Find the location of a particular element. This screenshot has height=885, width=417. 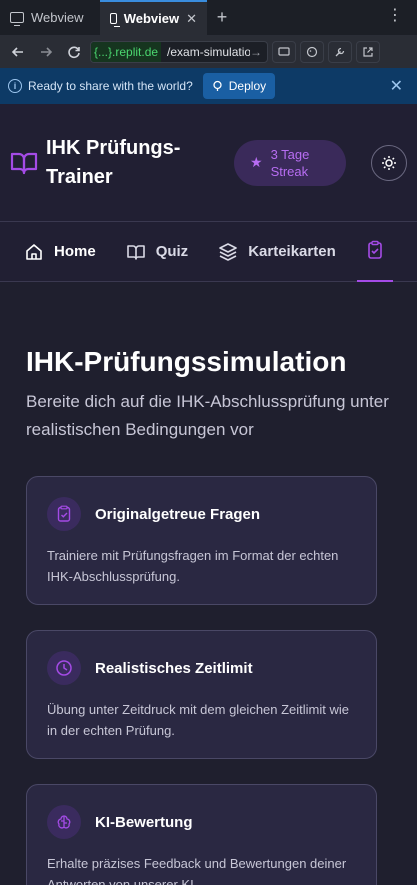

page-title: IHK-Prüfungssimulation is located at coordinates (186, 361).